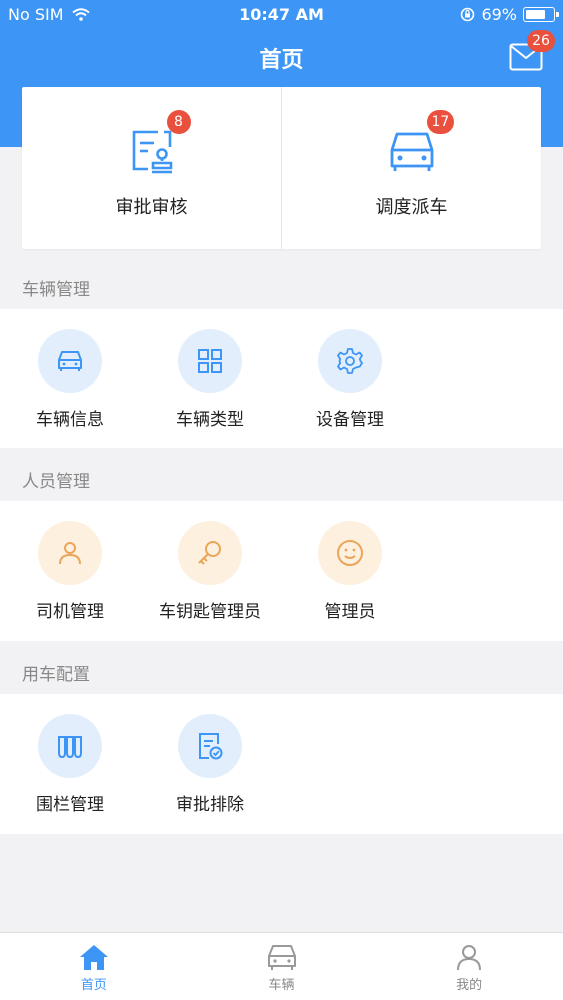  Describe the element at coordinates (93, 985) in the screenshot. I see `tab-home-label: 首页` at that location.